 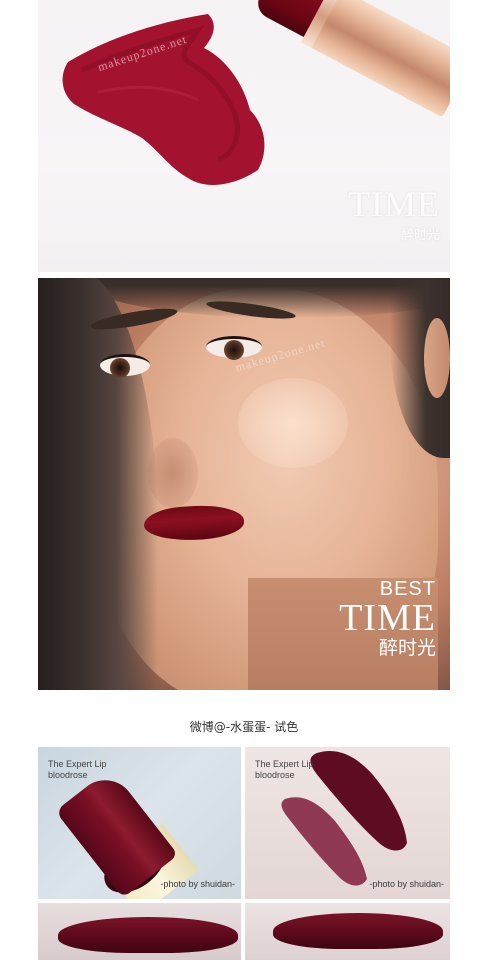 I want to click on lip-swatch-tile-left, so click(x=139, y=931).